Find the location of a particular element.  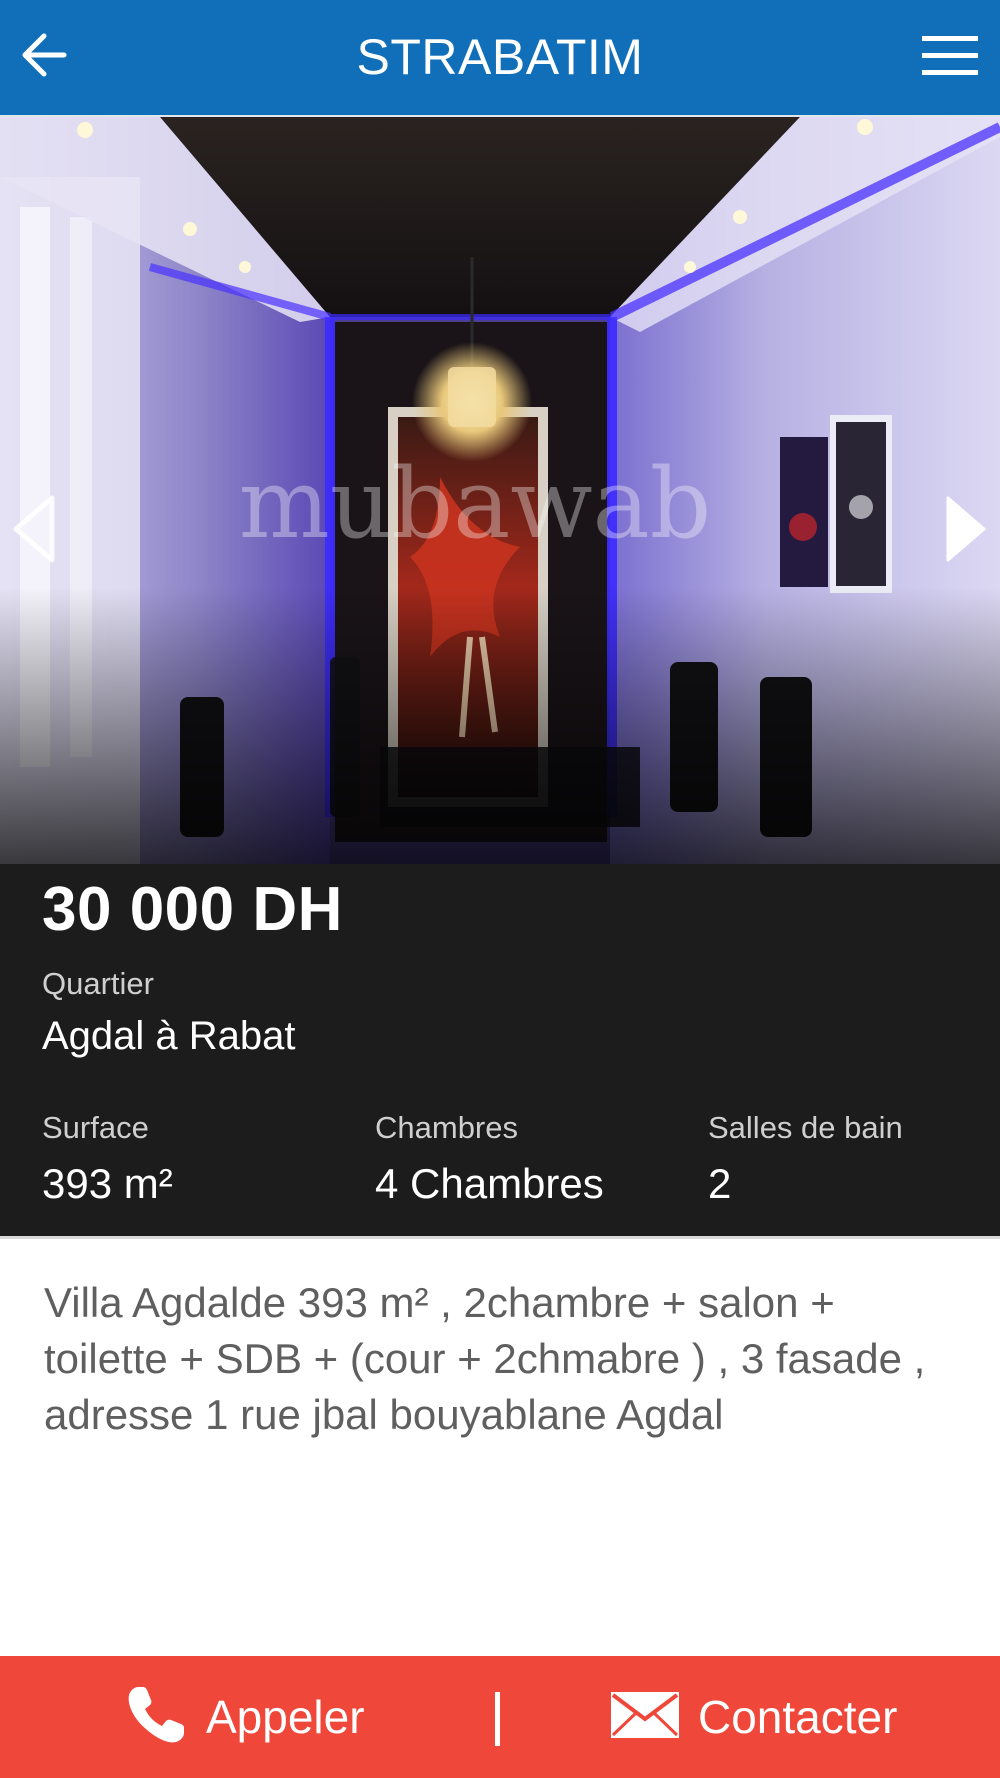

action-bar: Appeler Contacter is located at coordinates (500, 1717).